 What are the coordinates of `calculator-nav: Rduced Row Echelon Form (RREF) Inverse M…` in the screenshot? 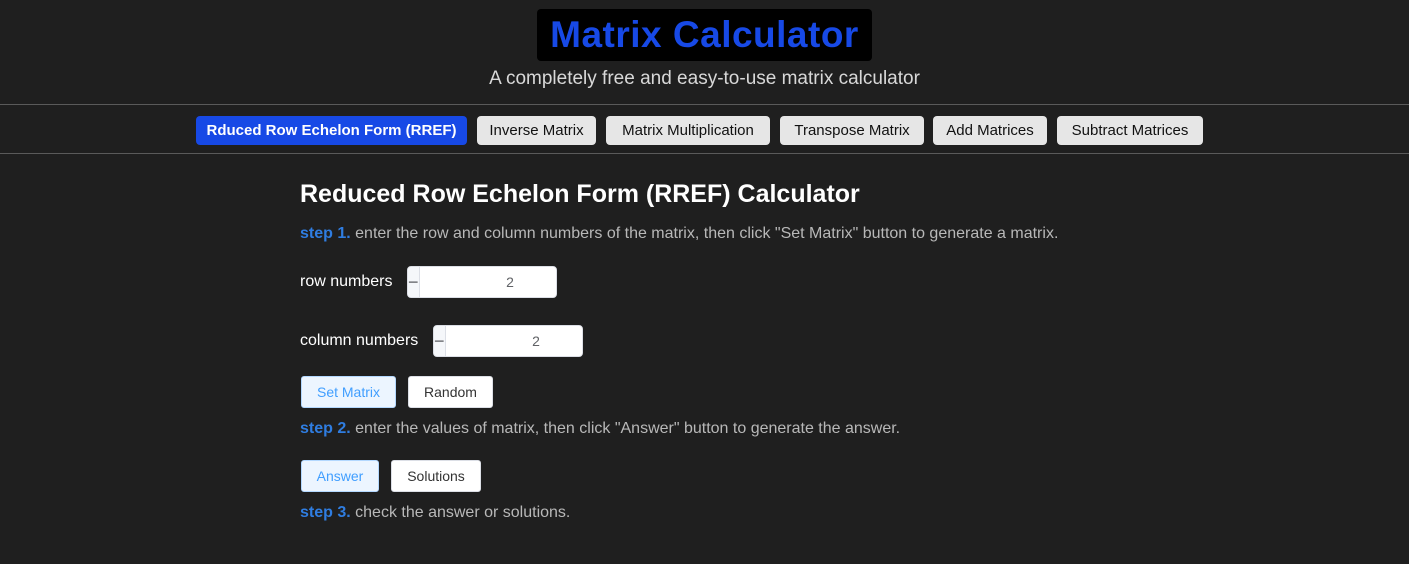 It's located at (704, 129).